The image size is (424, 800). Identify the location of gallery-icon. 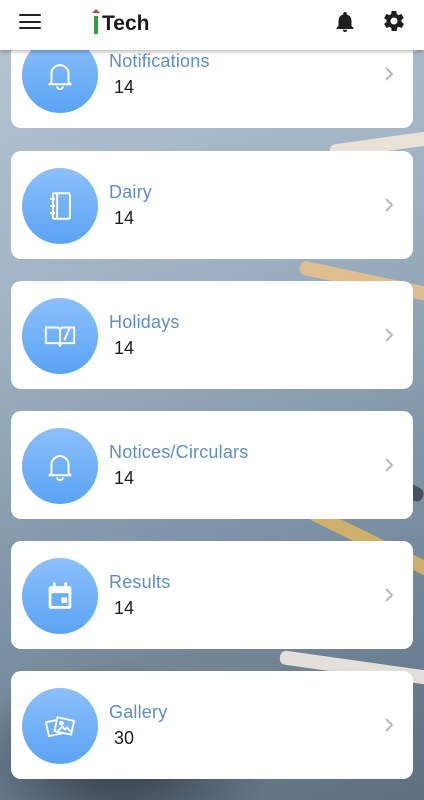
(60, 727).